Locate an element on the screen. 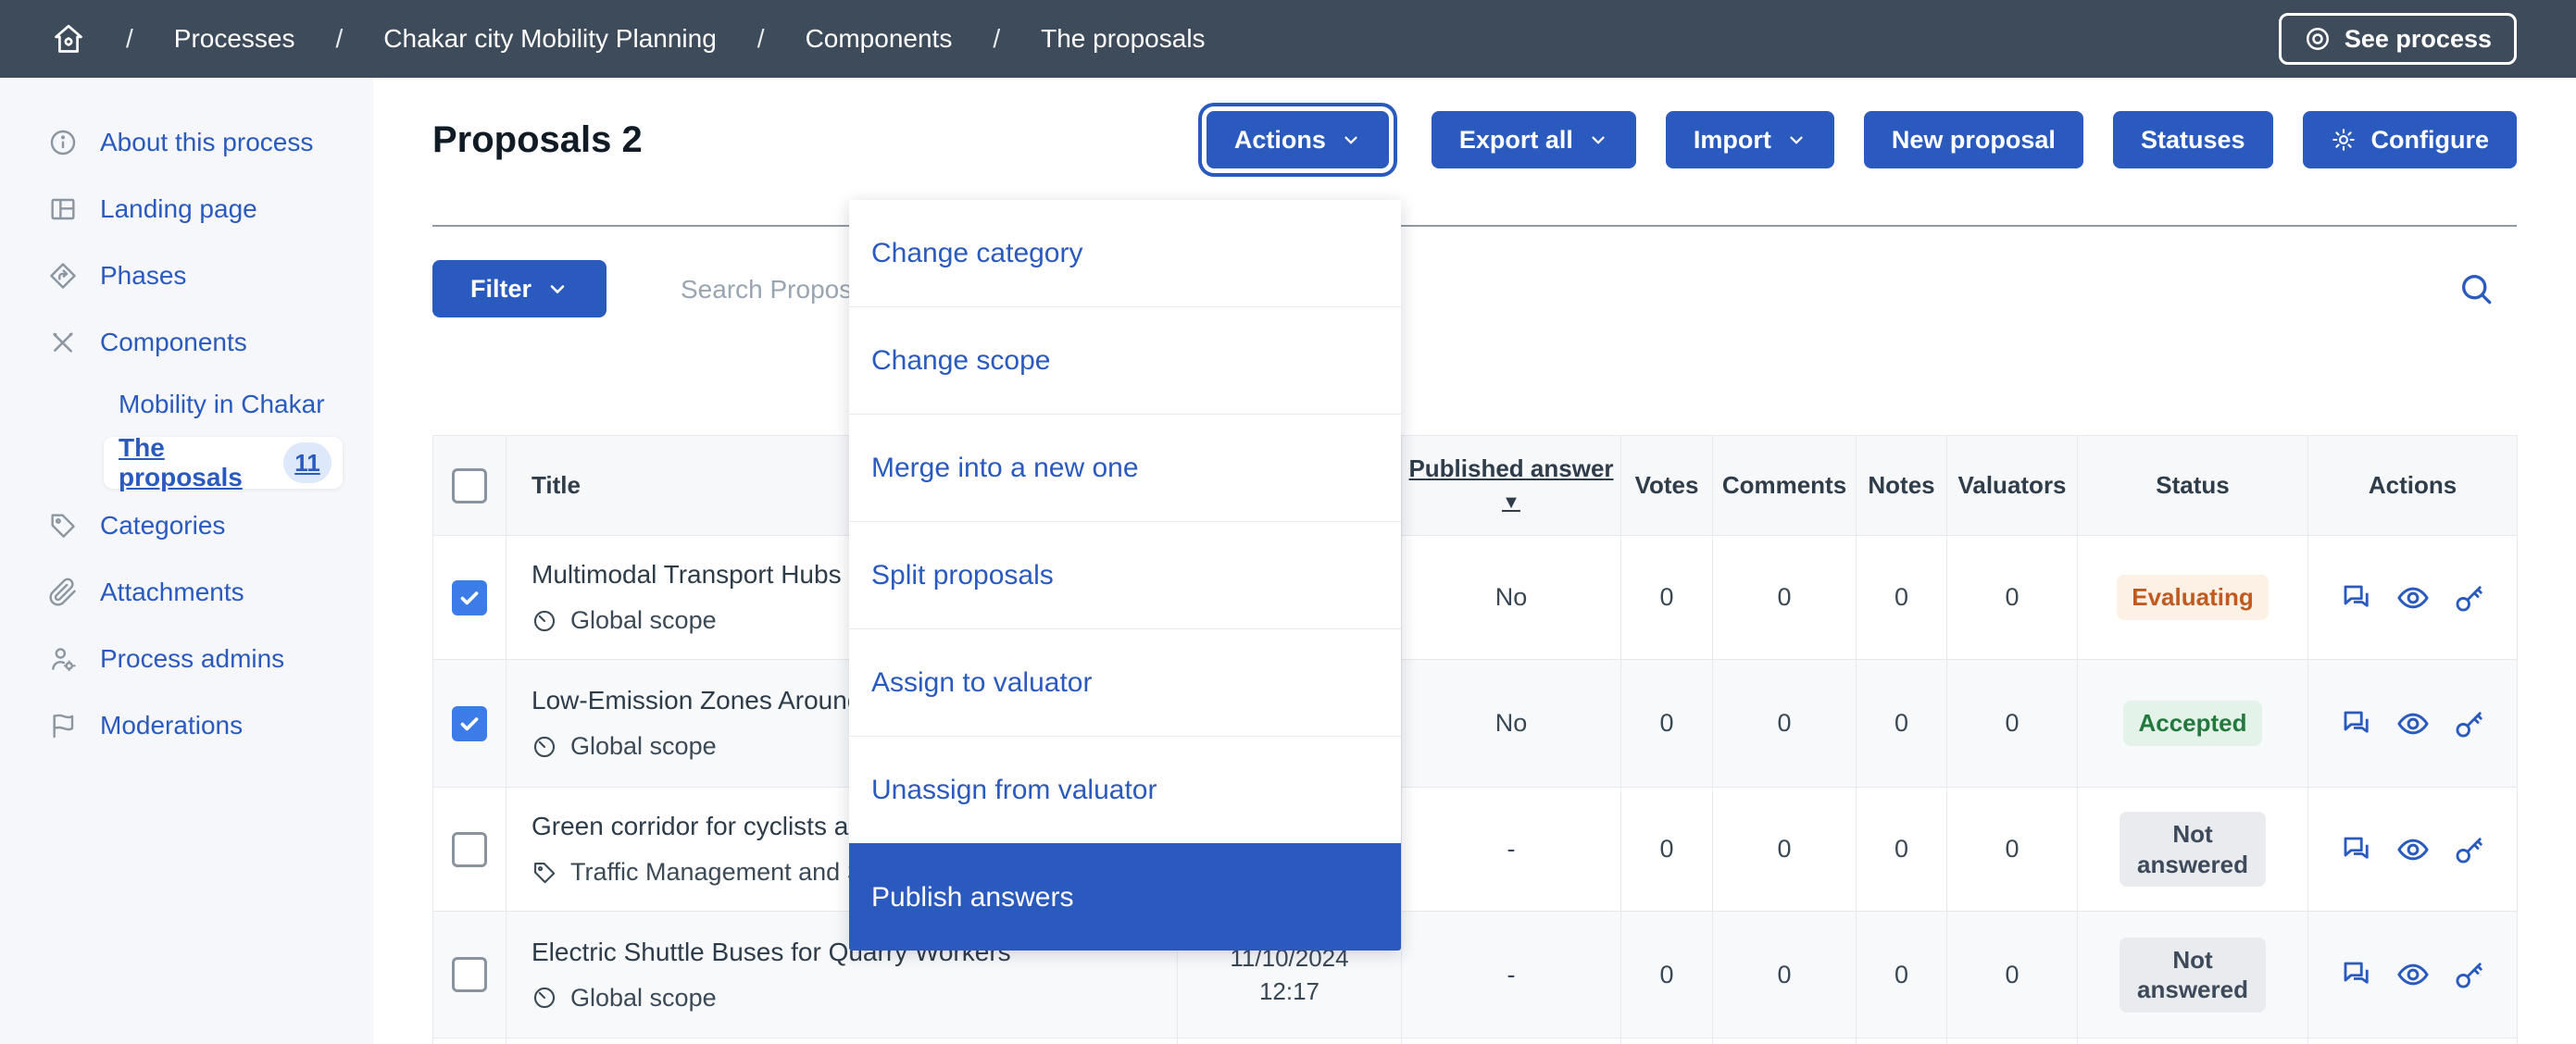 The image size is (2576, 1044). tools-icon is located at coordinates (63, 342).